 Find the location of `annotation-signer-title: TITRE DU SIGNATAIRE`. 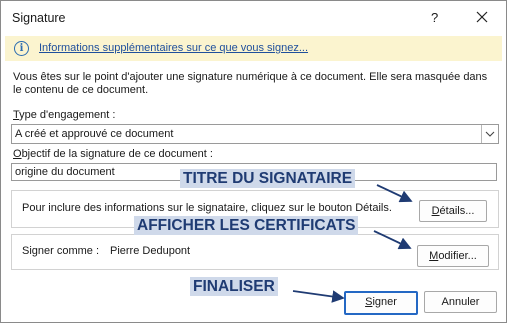

annotation-signer-title: TITRE DU SIGNATAIRE is located at coordinates (268, 178).